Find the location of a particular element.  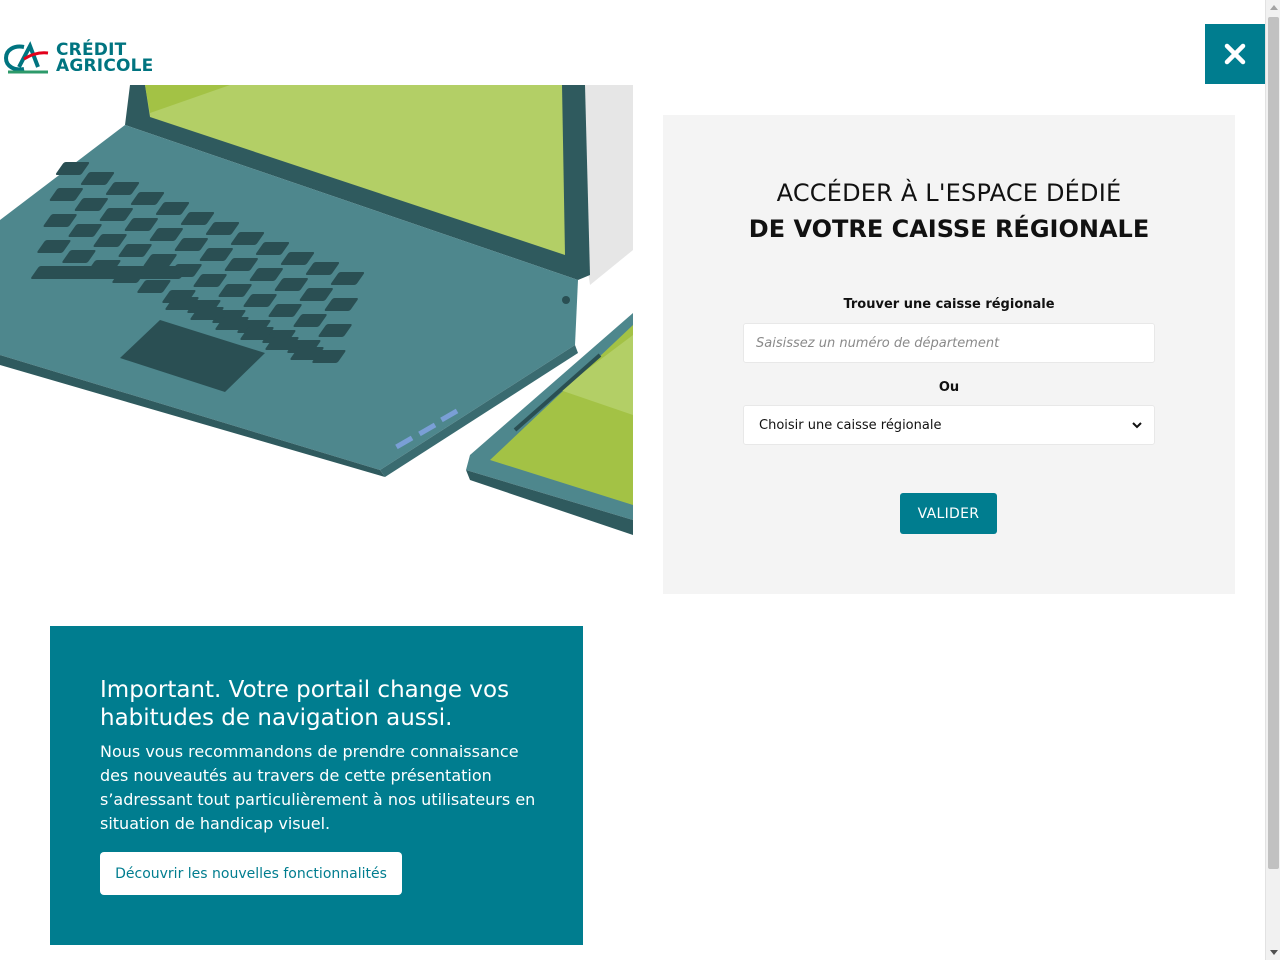

close-button is located at coordinates (1235, 54).